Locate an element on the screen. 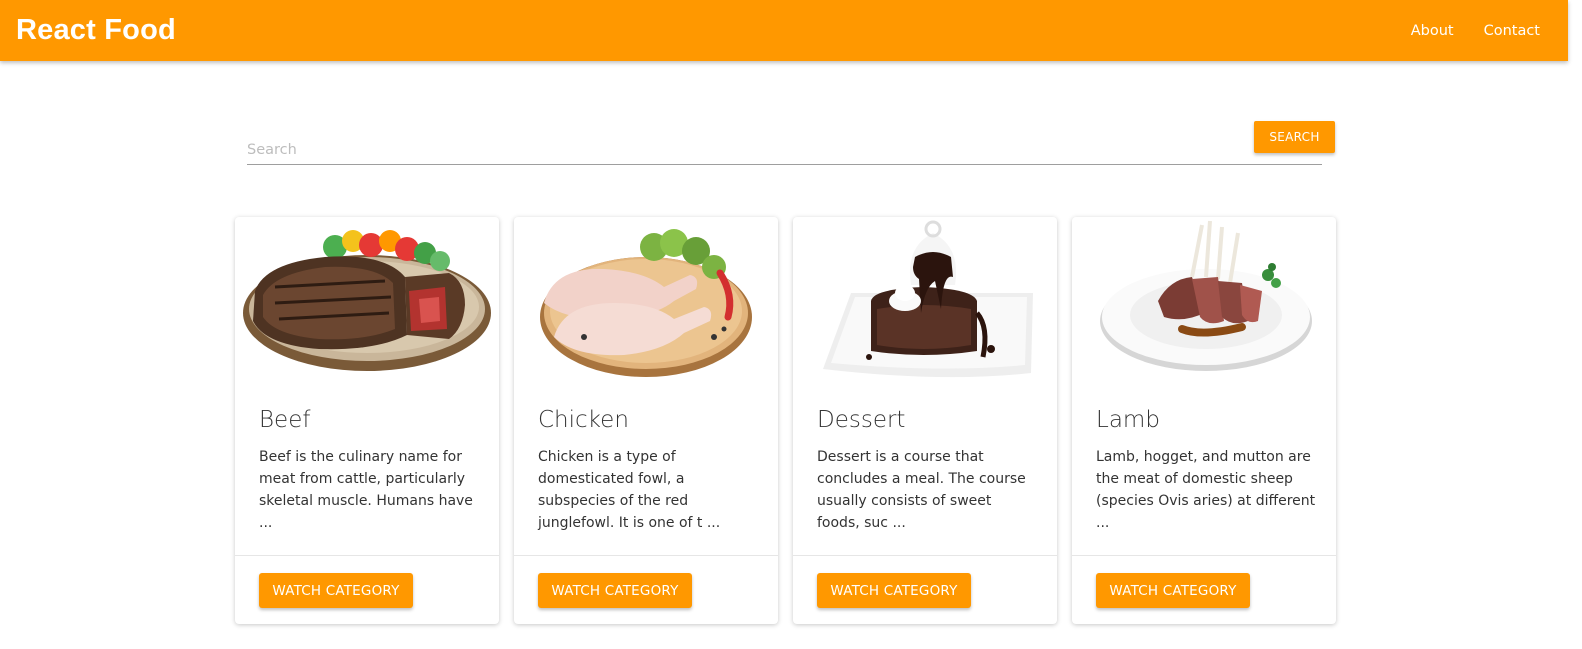  search-input is located at coordinates (784, 146).